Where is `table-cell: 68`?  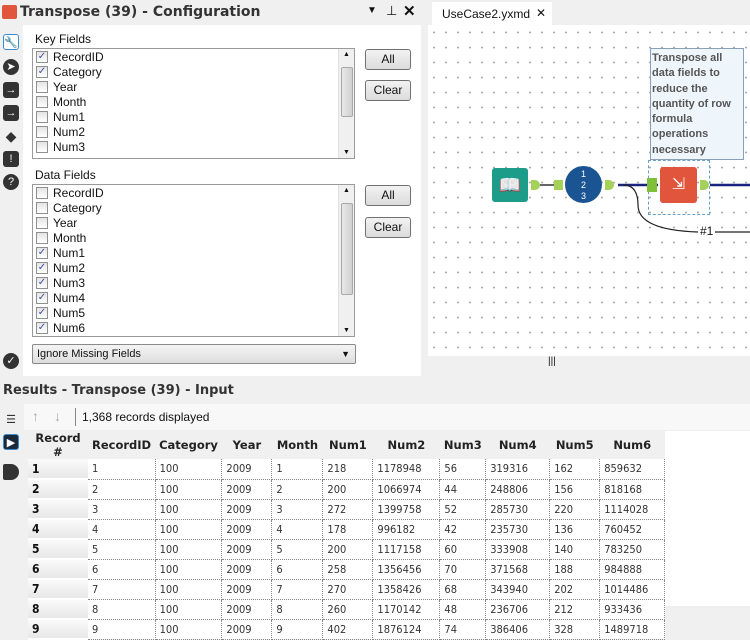
table-cell: 68 is located at coordinates (463, 589).